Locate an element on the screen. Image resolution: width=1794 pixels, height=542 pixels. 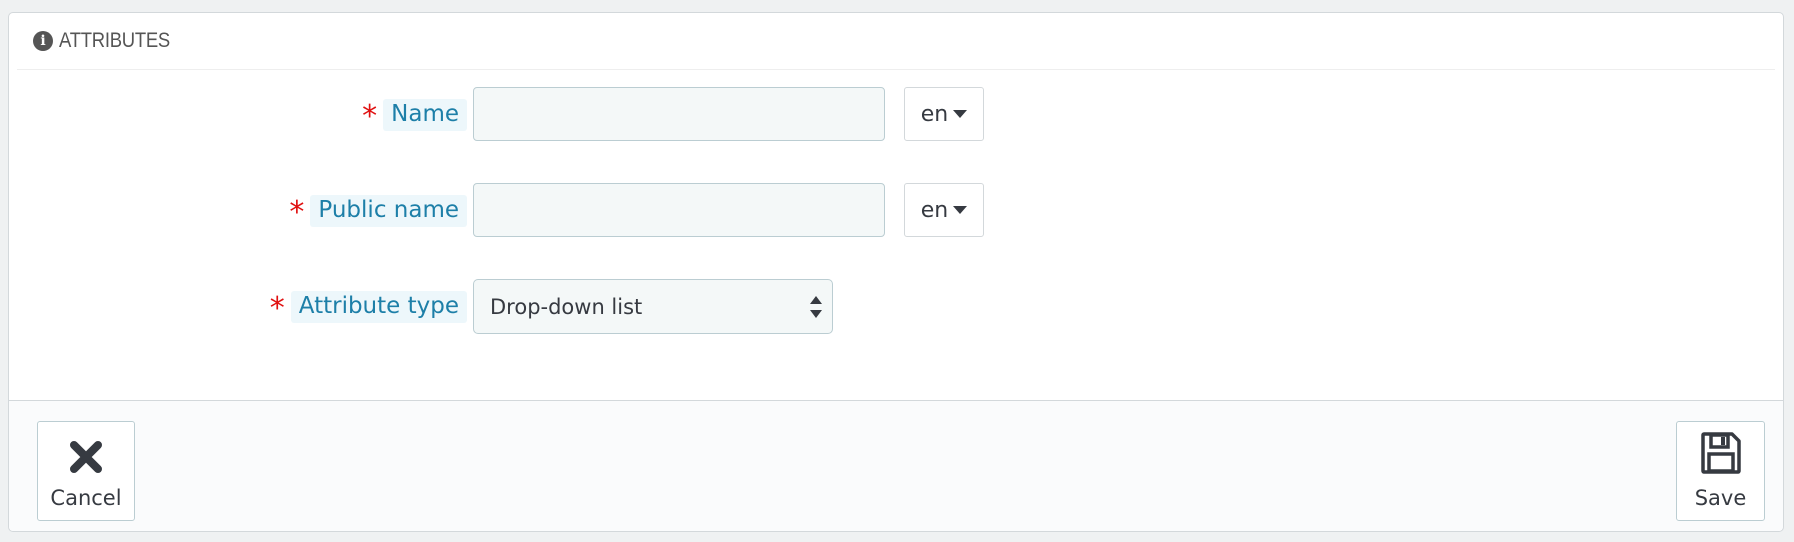
name-language-dropdown: en is located at coordinates (944, 114).